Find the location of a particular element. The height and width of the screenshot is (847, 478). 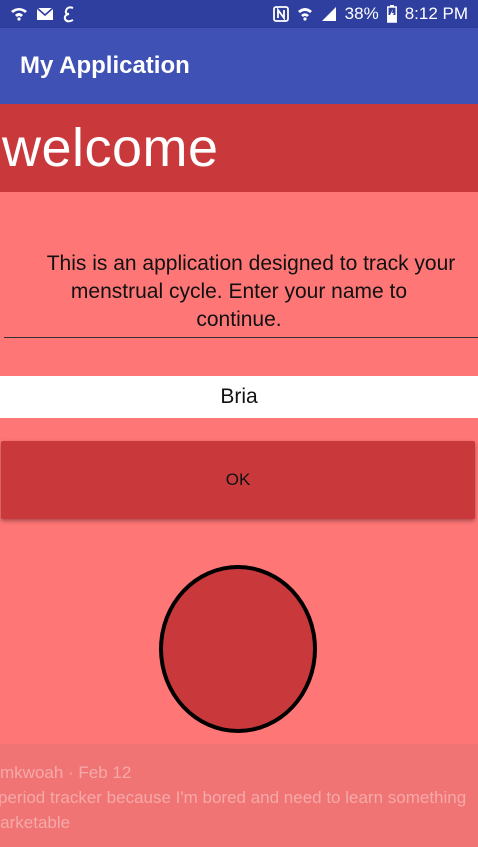

cycle-indicator-circle is located at coordinates (238, 649).